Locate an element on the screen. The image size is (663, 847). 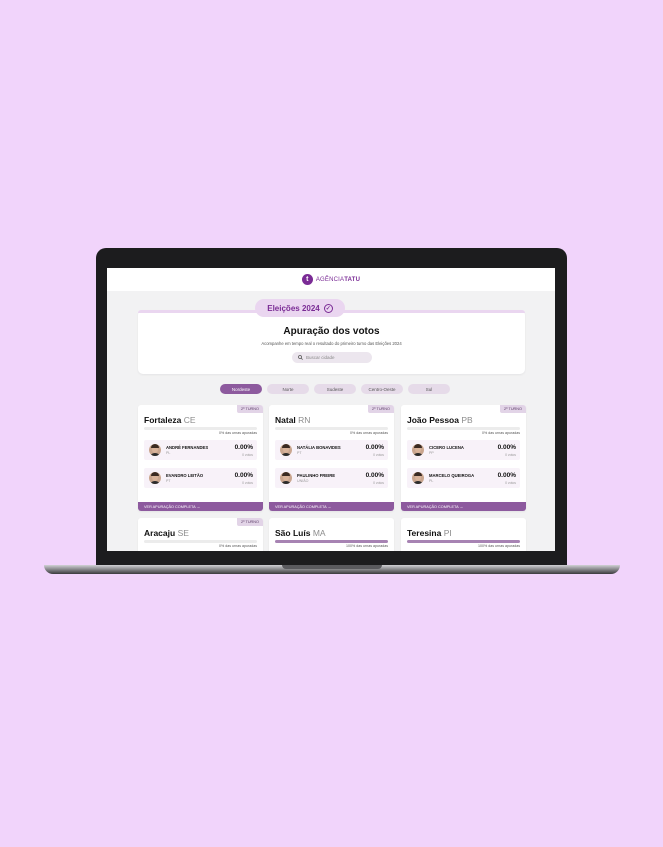
state-code: SE is located at coordinates (183, 533).